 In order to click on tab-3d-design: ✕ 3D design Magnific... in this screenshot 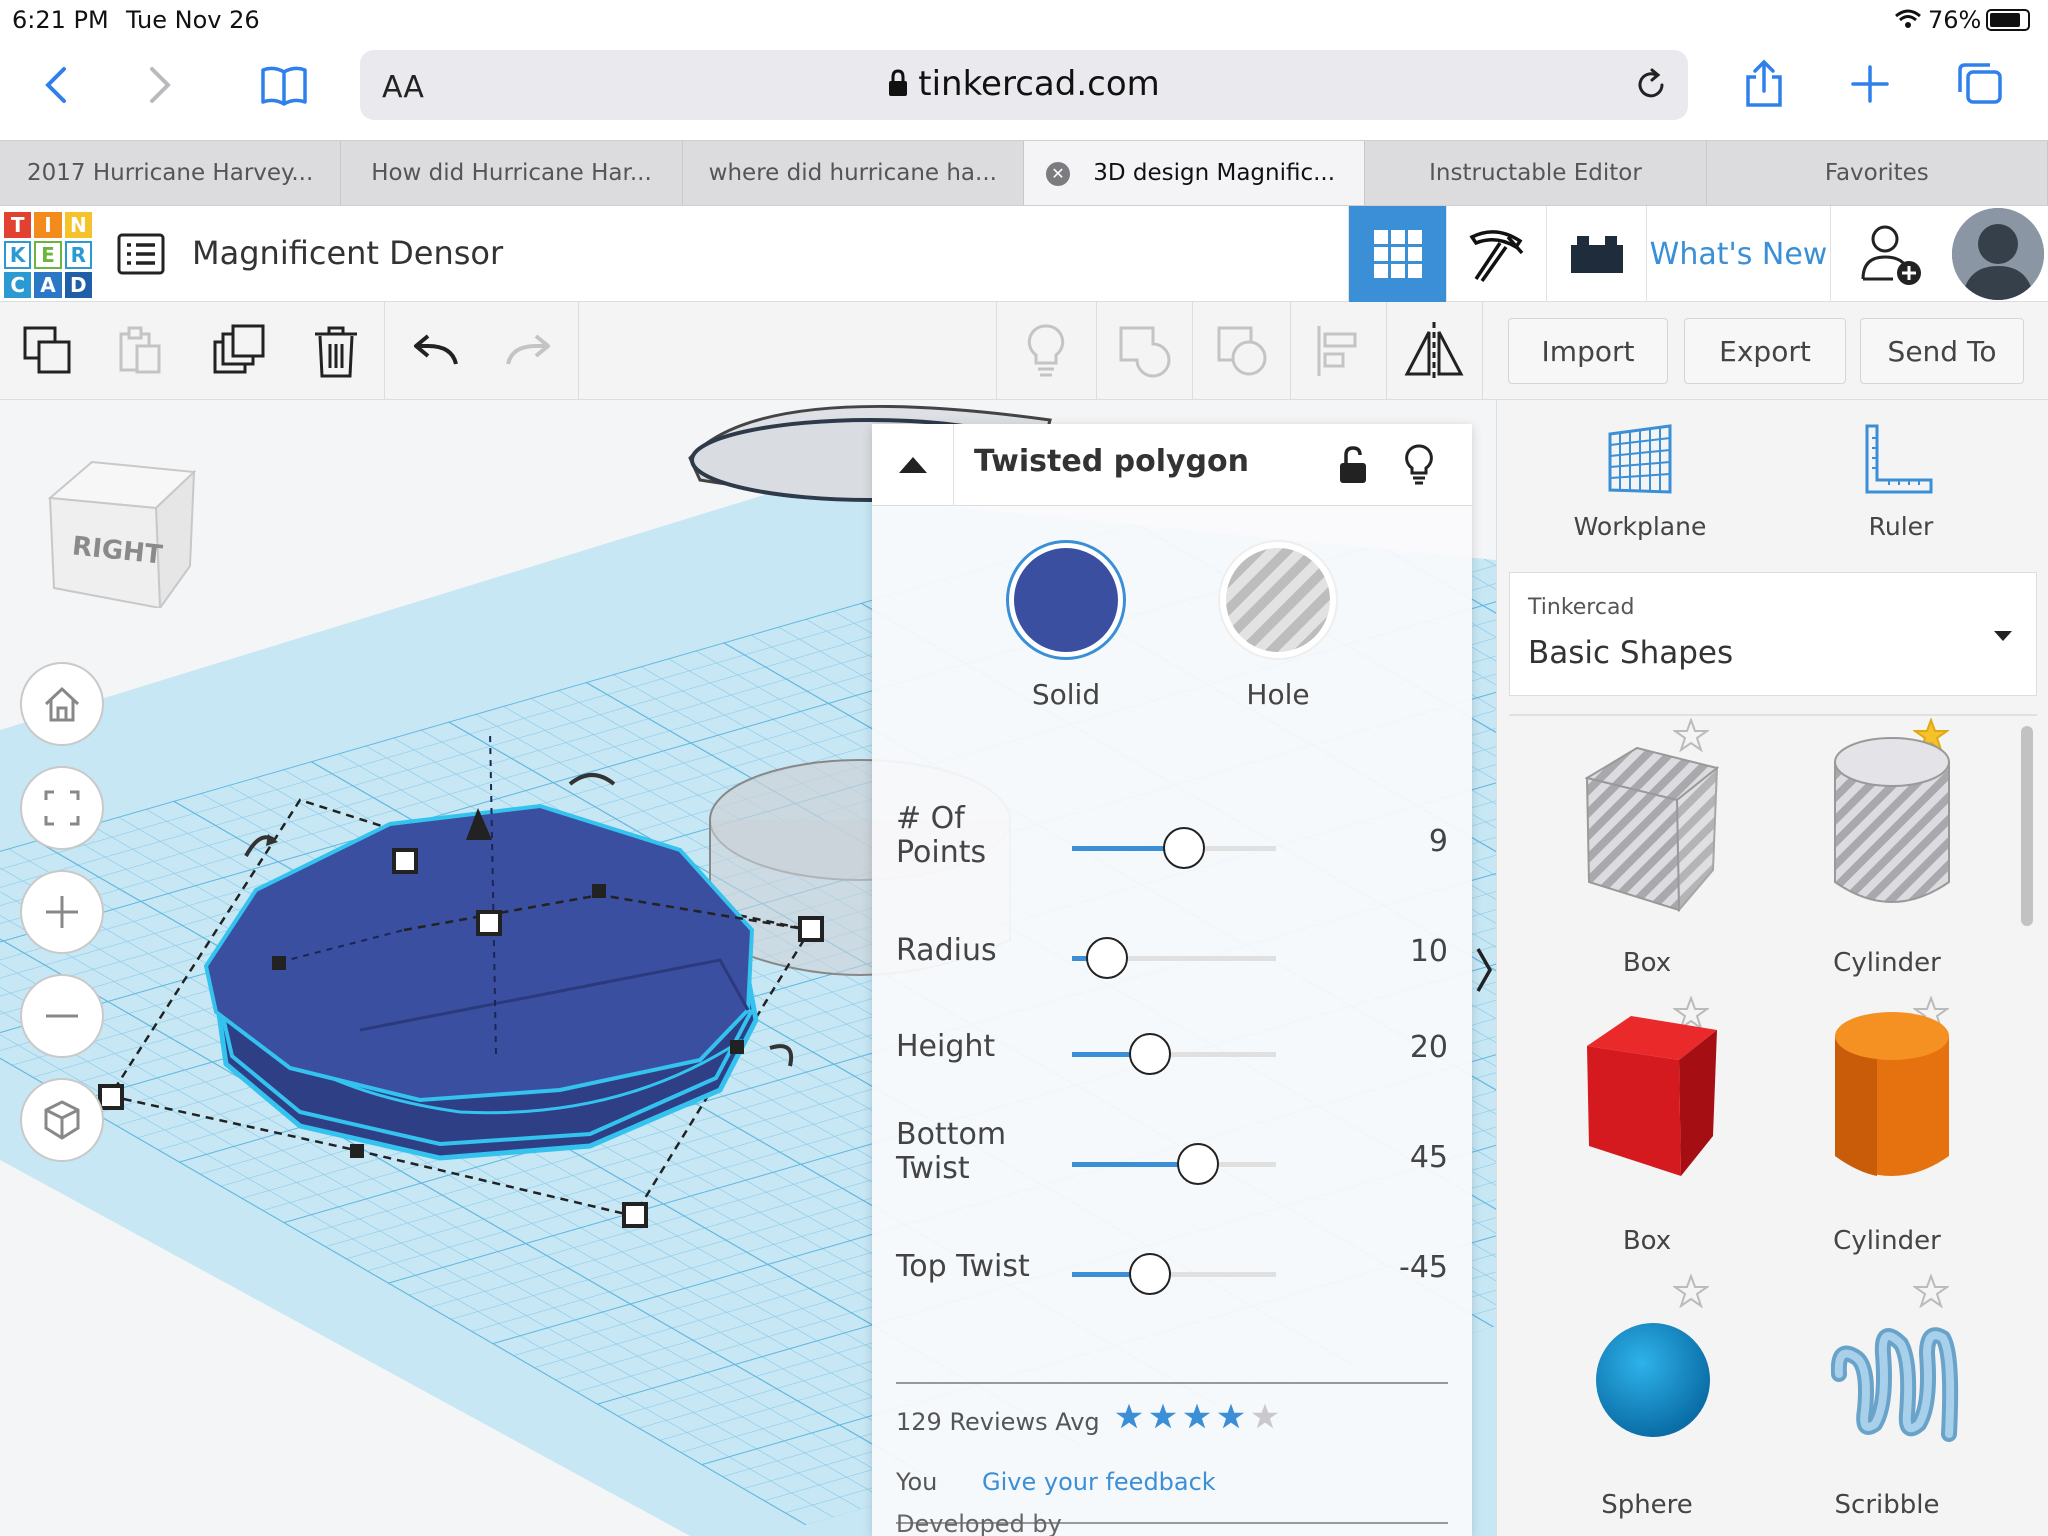, I will do `click(1194, 173)`.